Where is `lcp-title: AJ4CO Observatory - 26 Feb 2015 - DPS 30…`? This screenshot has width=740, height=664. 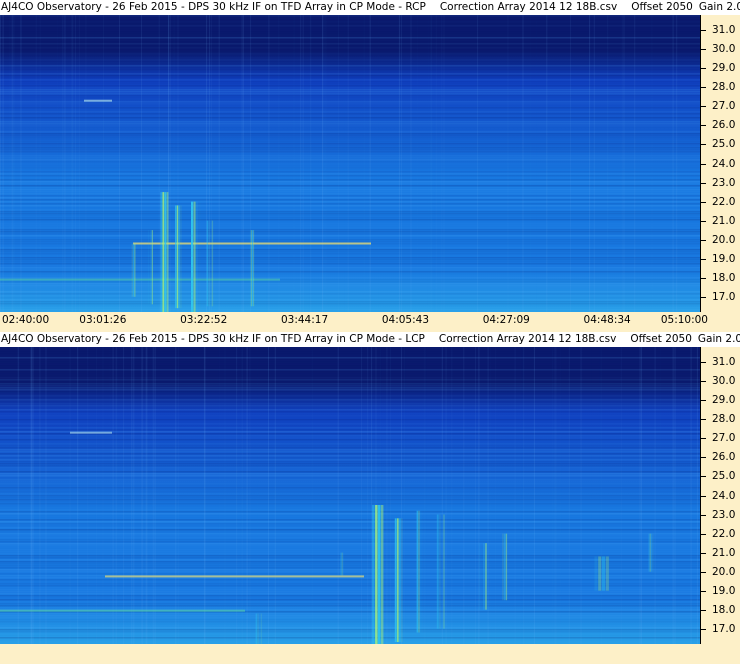
lcp-title: AJ4CO Observatory - 26 Feb 2015 - DPS 30… is located at coordinates (213, 339).